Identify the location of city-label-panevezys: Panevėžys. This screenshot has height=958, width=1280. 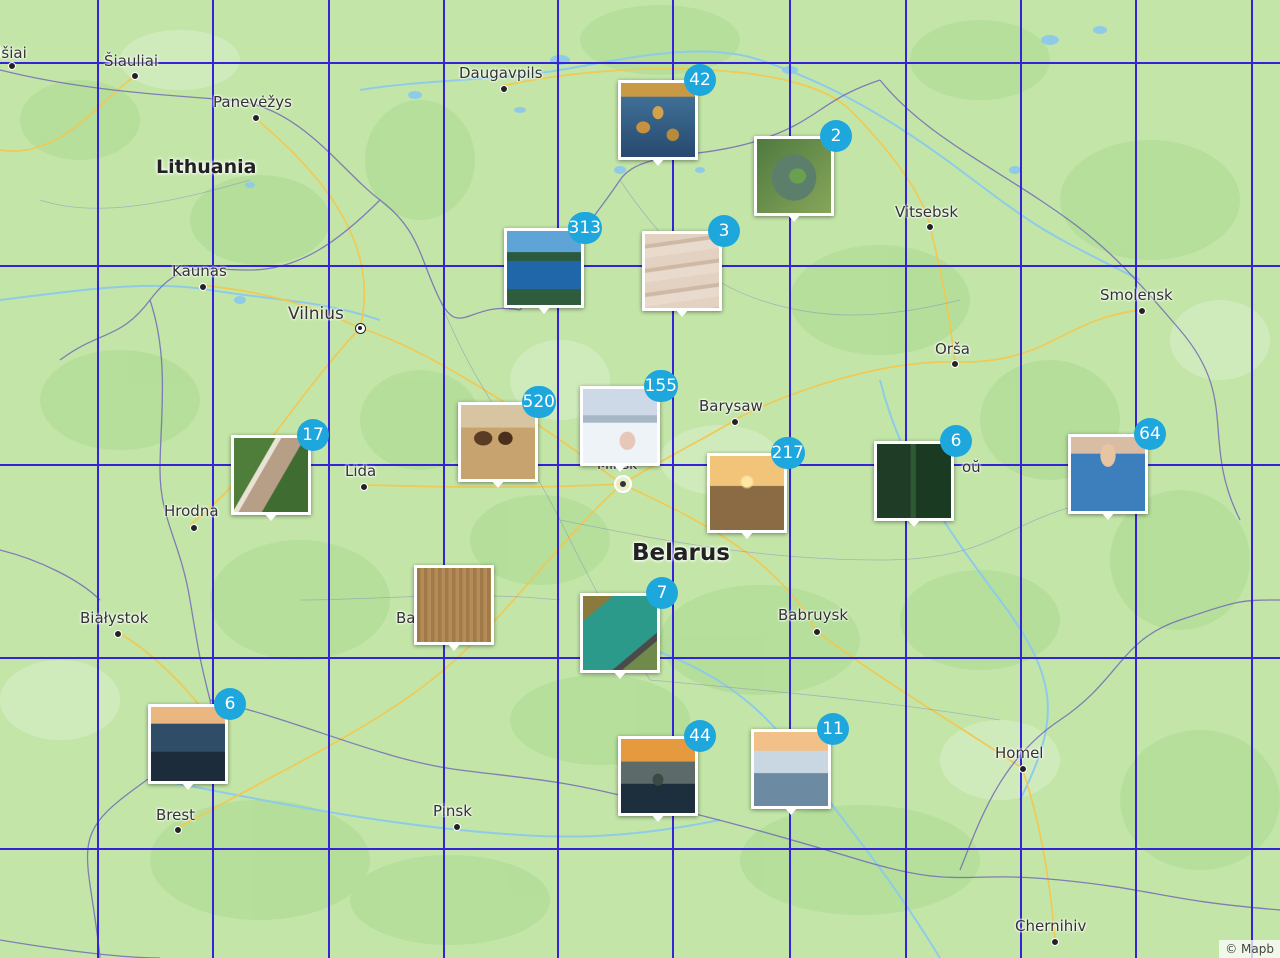
(252, 102).